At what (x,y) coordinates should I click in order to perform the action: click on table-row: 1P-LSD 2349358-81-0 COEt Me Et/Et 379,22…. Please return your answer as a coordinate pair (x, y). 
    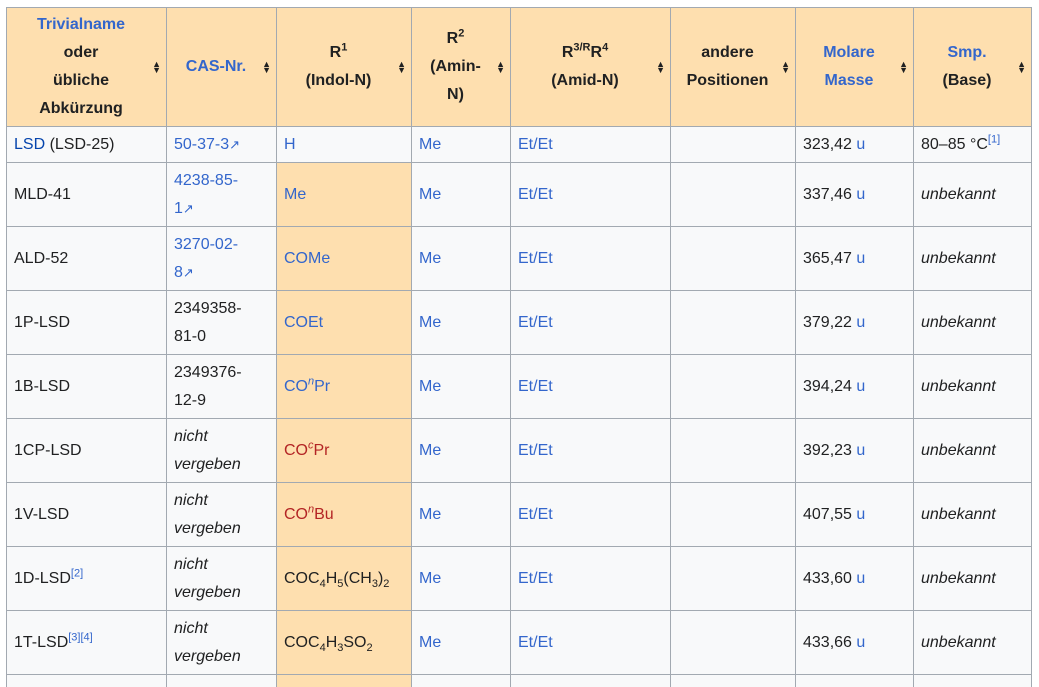
    Looking at the image, I should click on (519, 323).